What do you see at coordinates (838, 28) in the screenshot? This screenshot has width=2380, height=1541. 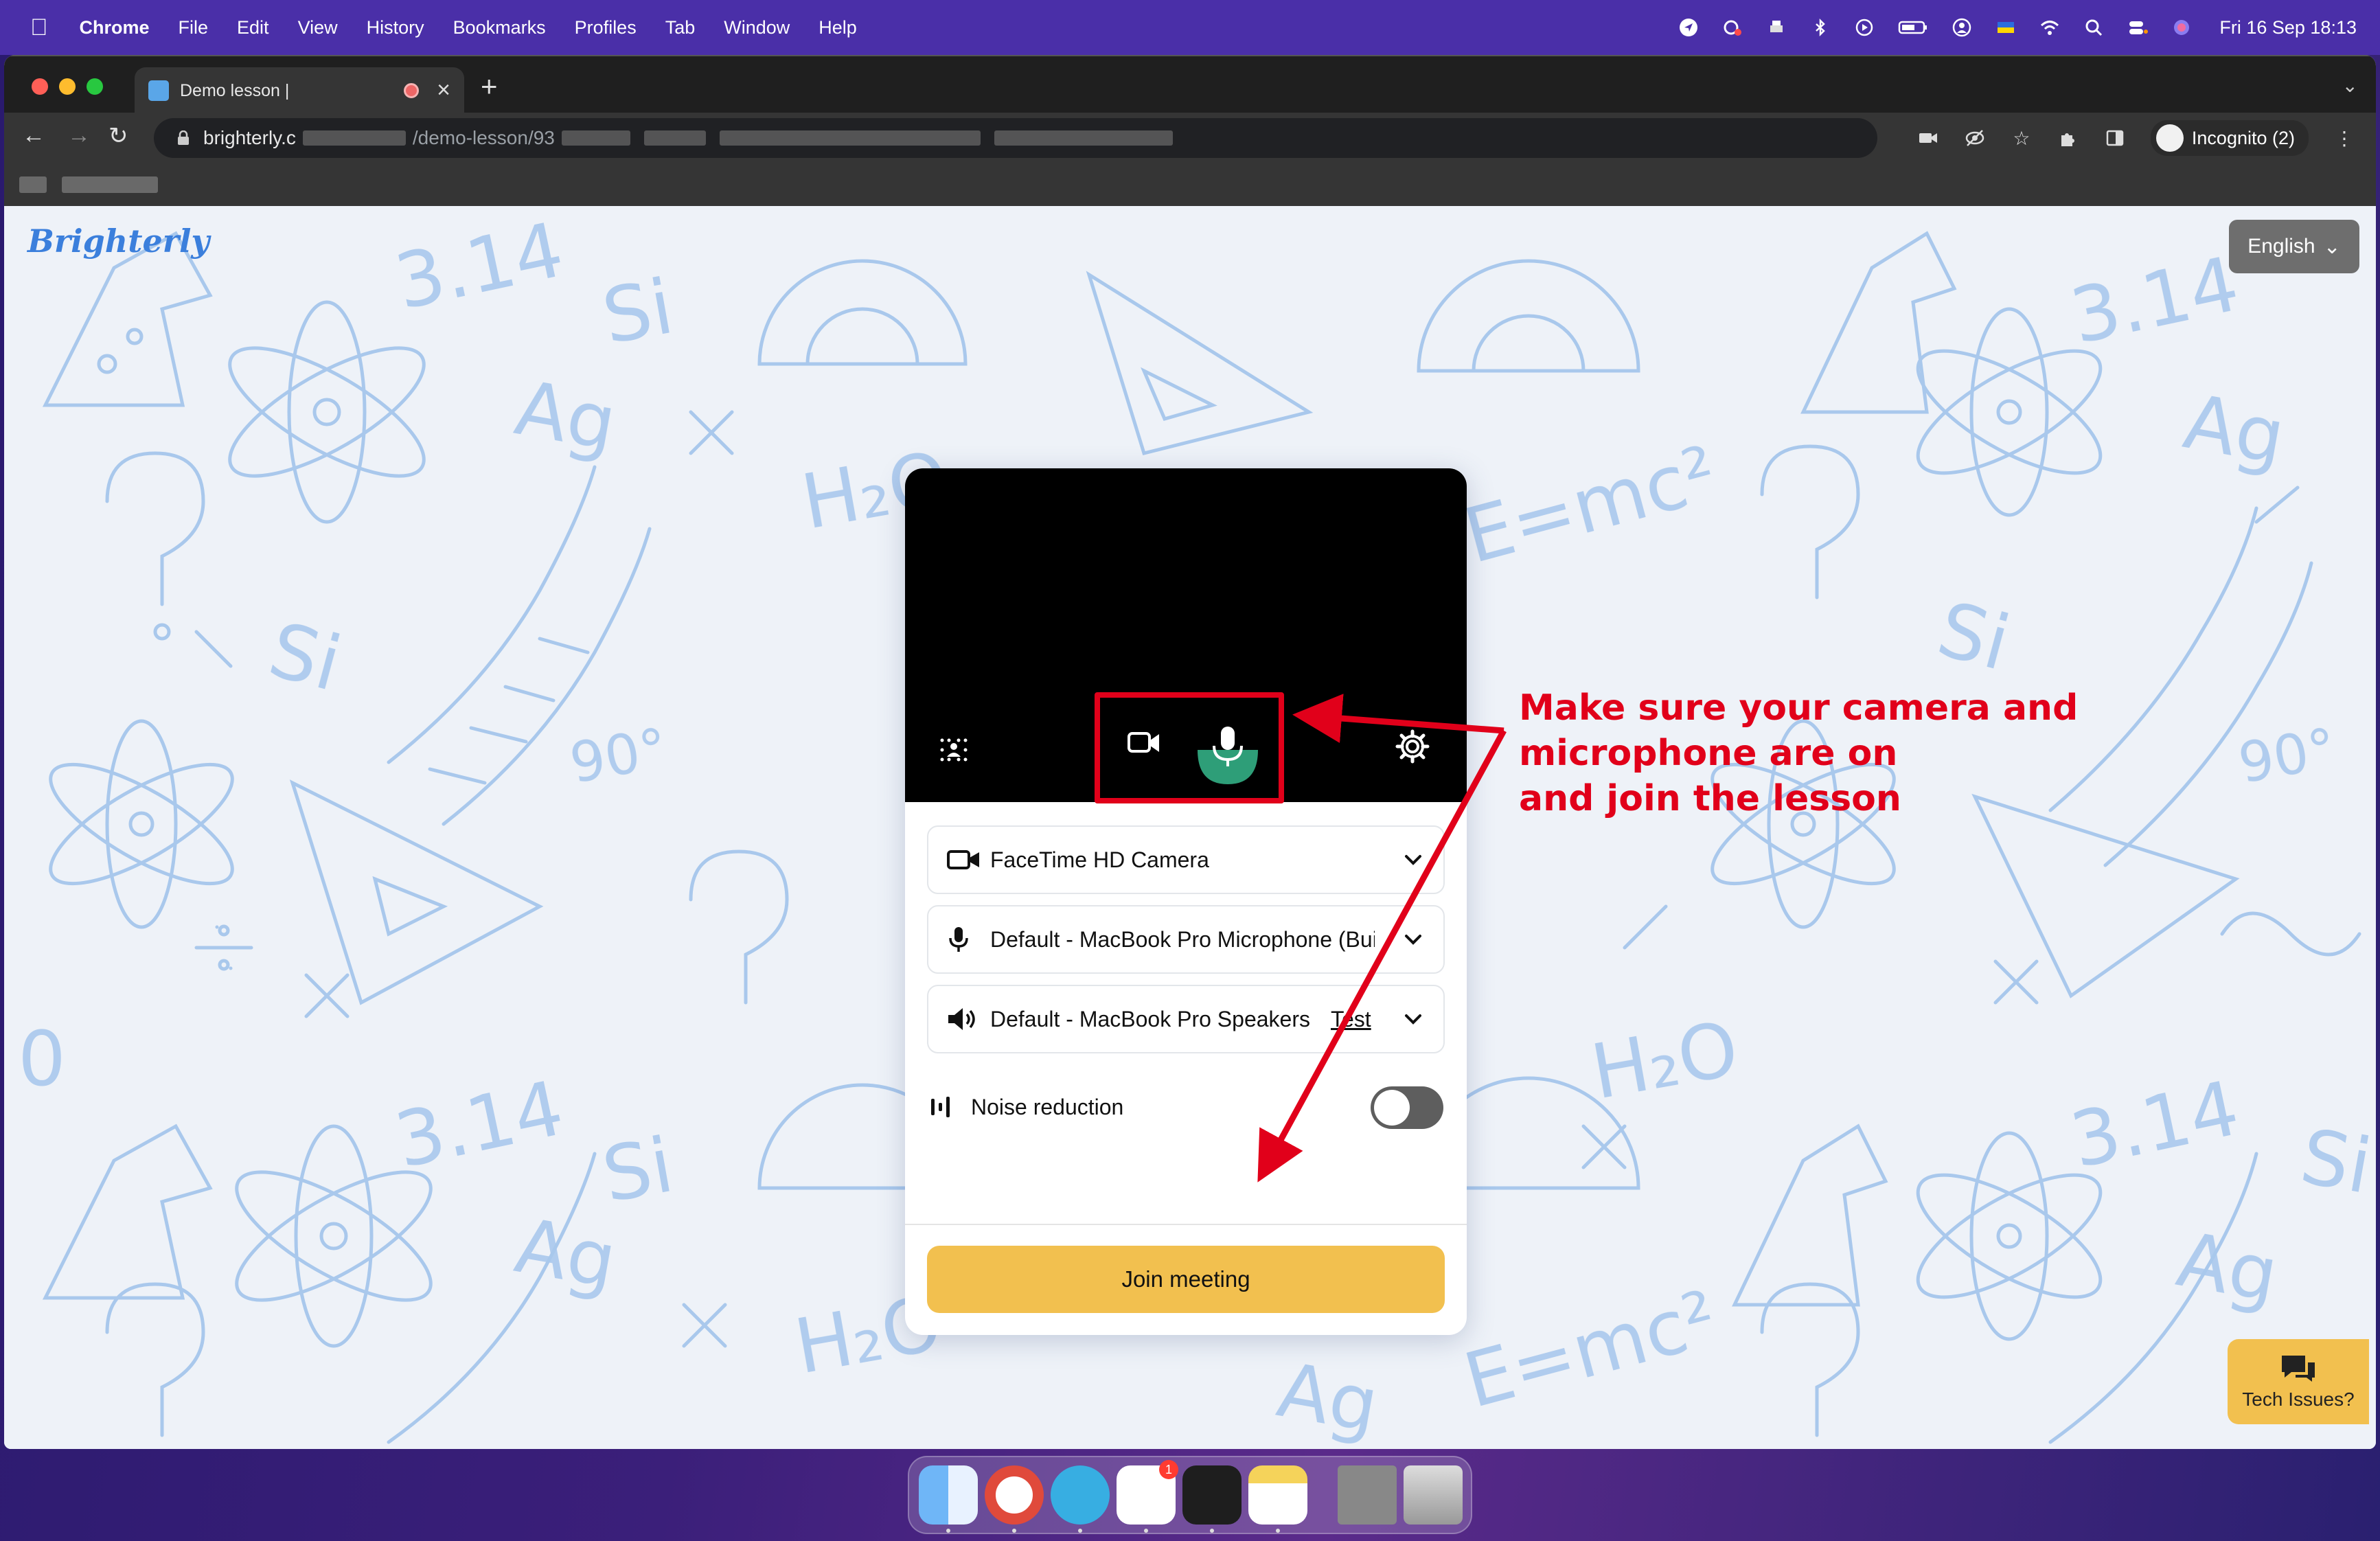 I see `menu-help: Help` at bounding box center [838, 28].